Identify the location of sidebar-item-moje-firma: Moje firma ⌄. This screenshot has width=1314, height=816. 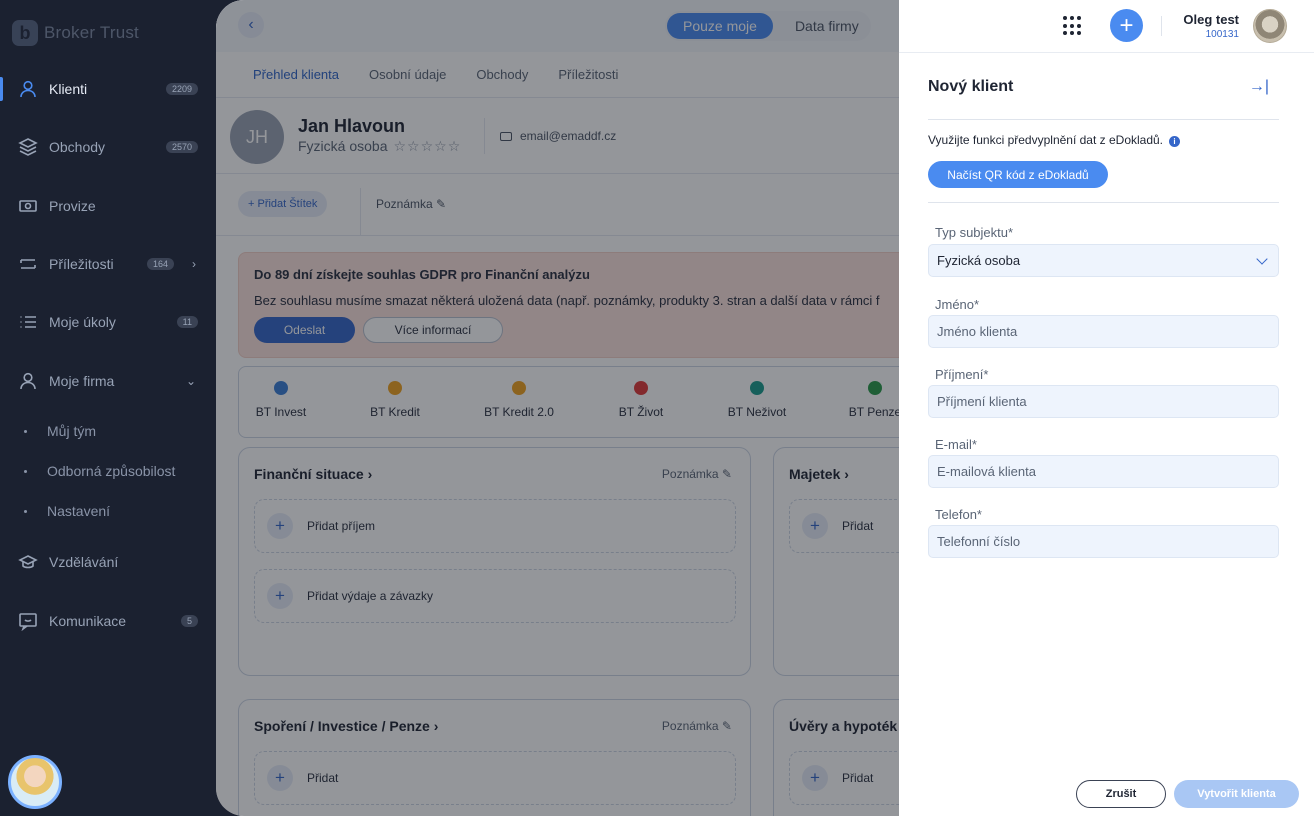
(108, 381).